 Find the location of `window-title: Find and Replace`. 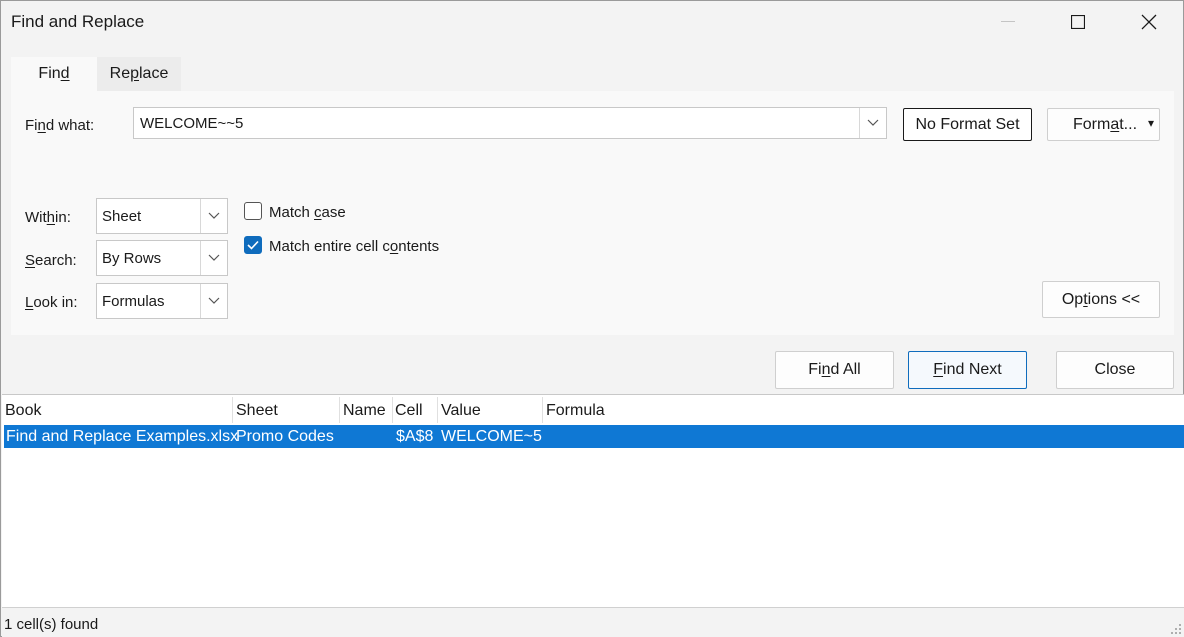

window-title: Find and Replace is located at coordinates (78, 21).